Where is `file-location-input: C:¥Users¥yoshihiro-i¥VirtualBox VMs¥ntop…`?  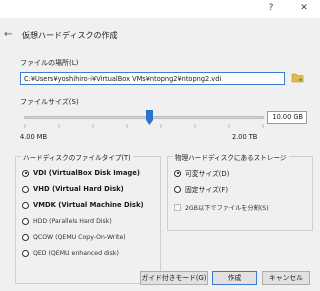
file-location-input: C:¥Users¥yoshihiro-i¥VirtualBox VMs¥ntop… is located at coordinates (152, 78).